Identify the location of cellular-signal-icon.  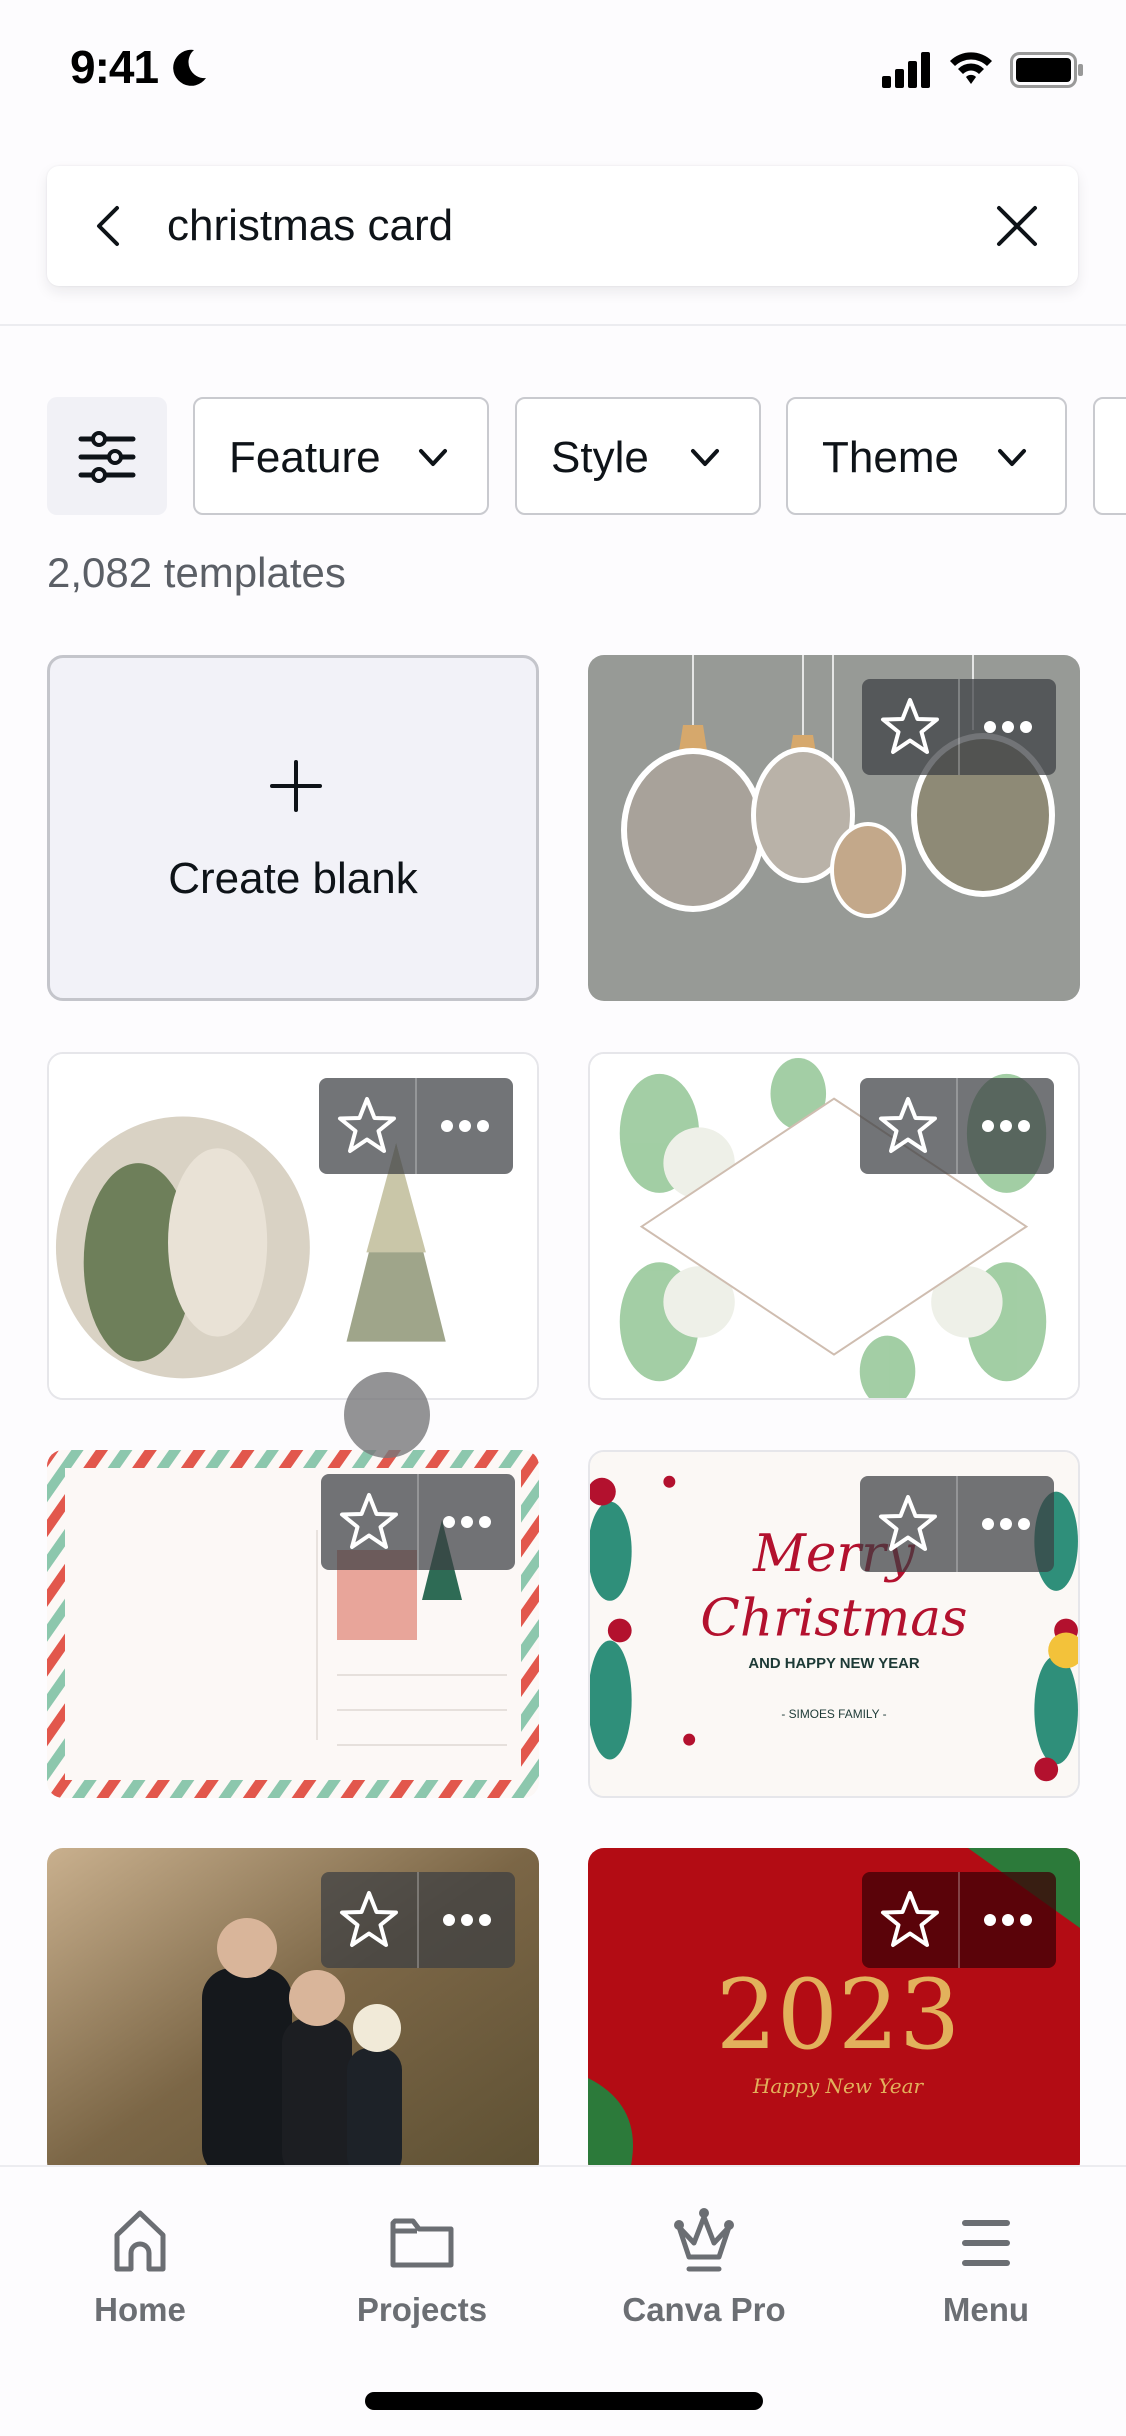
(906, 70).